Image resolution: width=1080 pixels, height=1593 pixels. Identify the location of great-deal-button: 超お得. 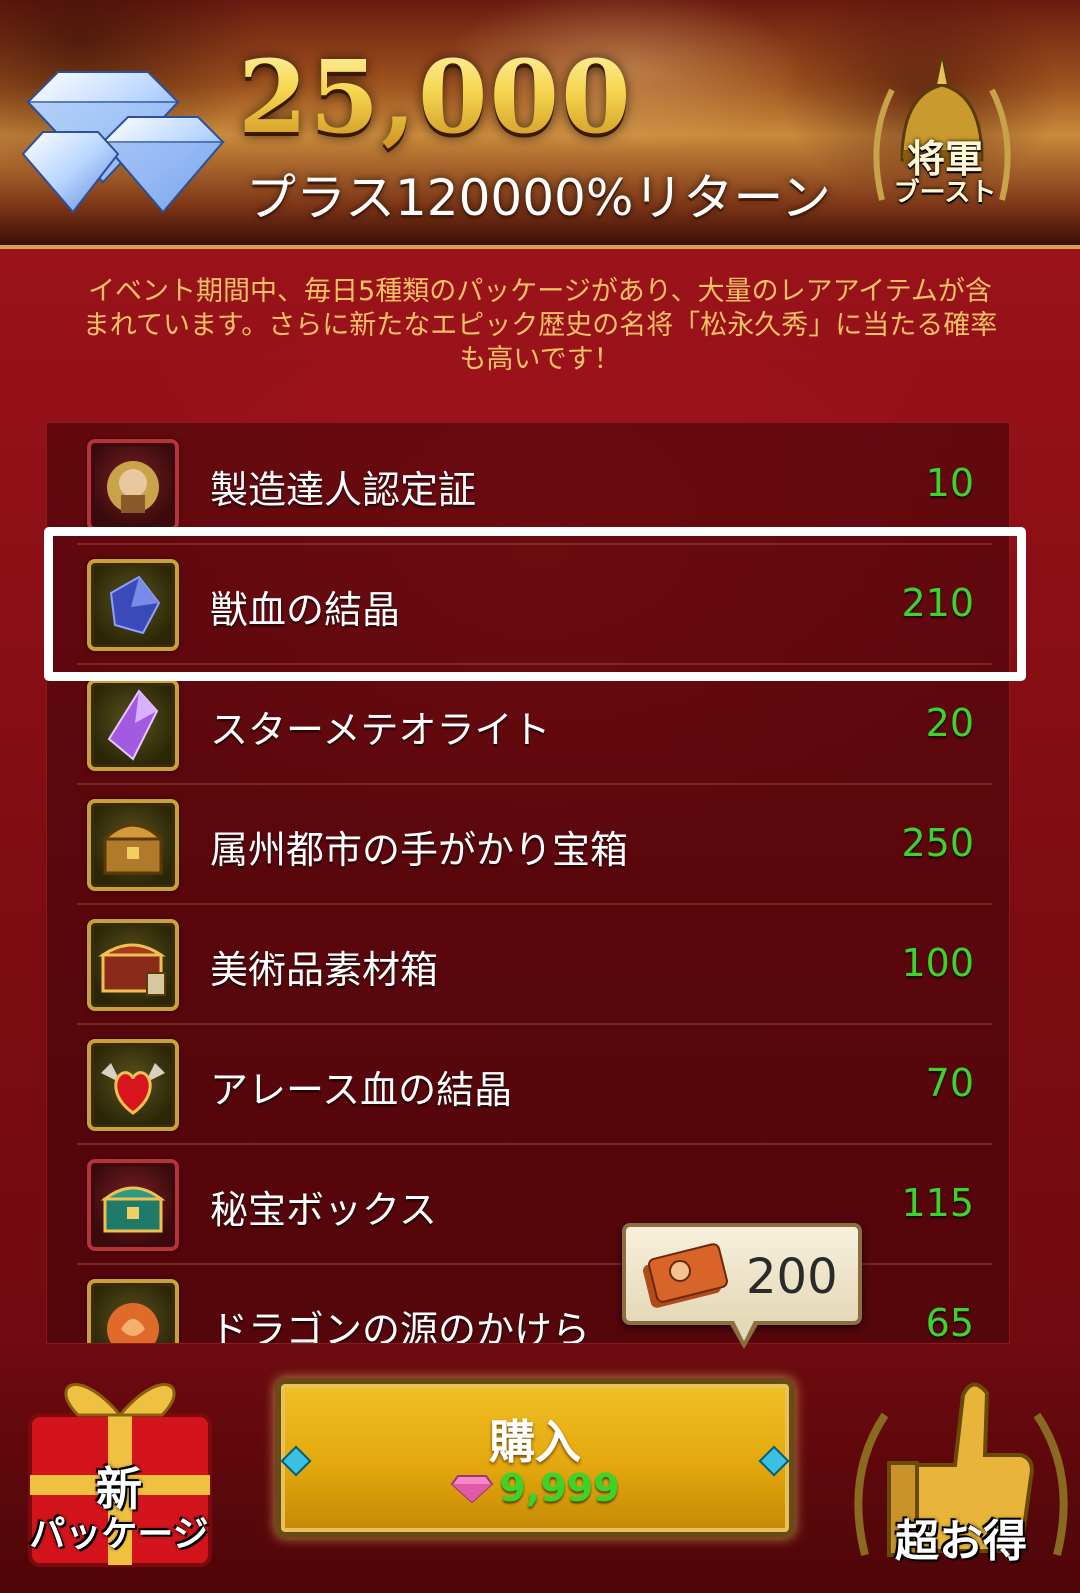
(961, 1470).